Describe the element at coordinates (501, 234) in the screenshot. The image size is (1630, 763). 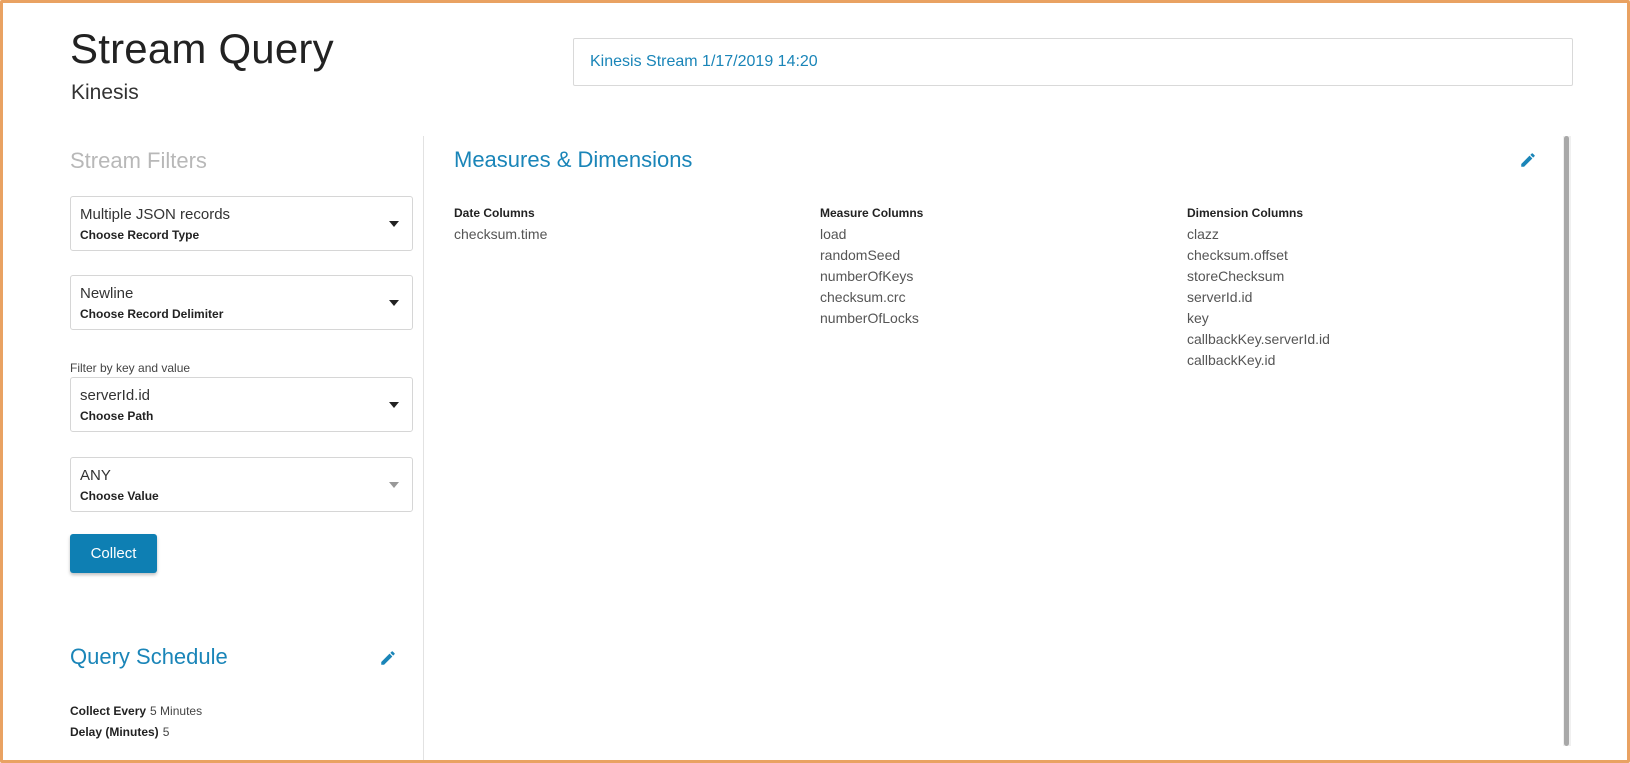
I see `list-item: checksum.time` at that location.